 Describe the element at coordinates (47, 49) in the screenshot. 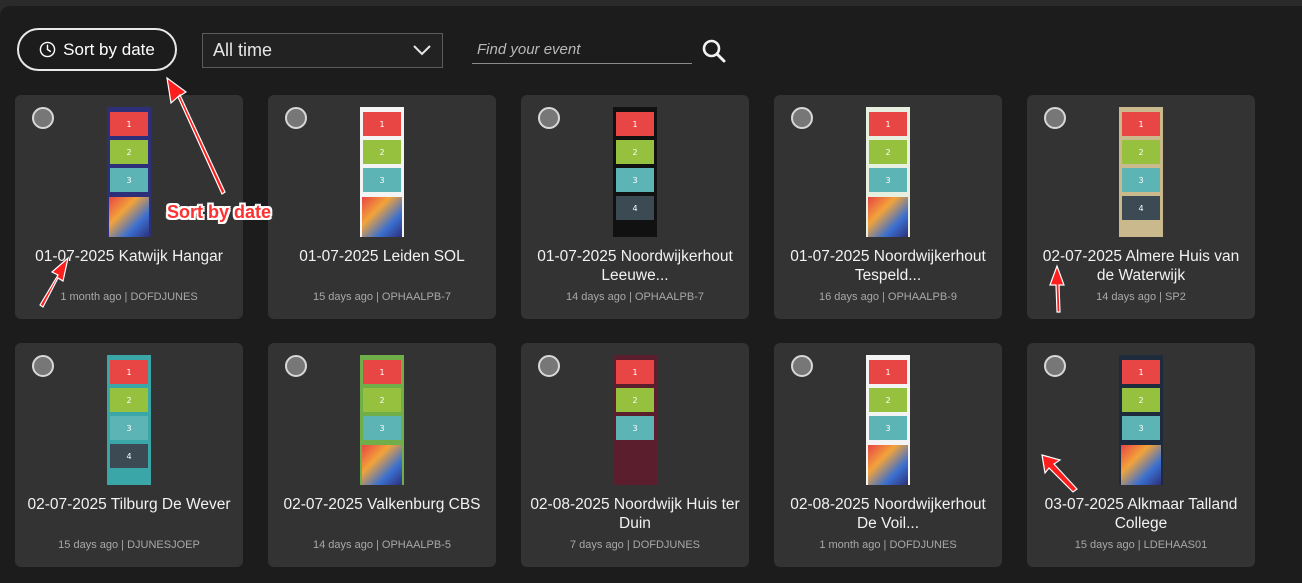

I see `clock-icon` at that location.